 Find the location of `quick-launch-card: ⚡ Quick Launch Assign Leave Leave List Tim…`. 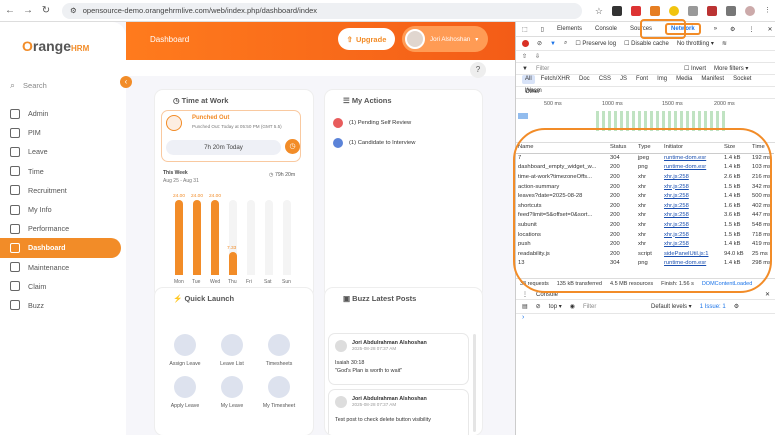

quick-launch-card: ⚡ Quick Launch Assign Leave Leave List Tim… is located at coordinates (234, 361).